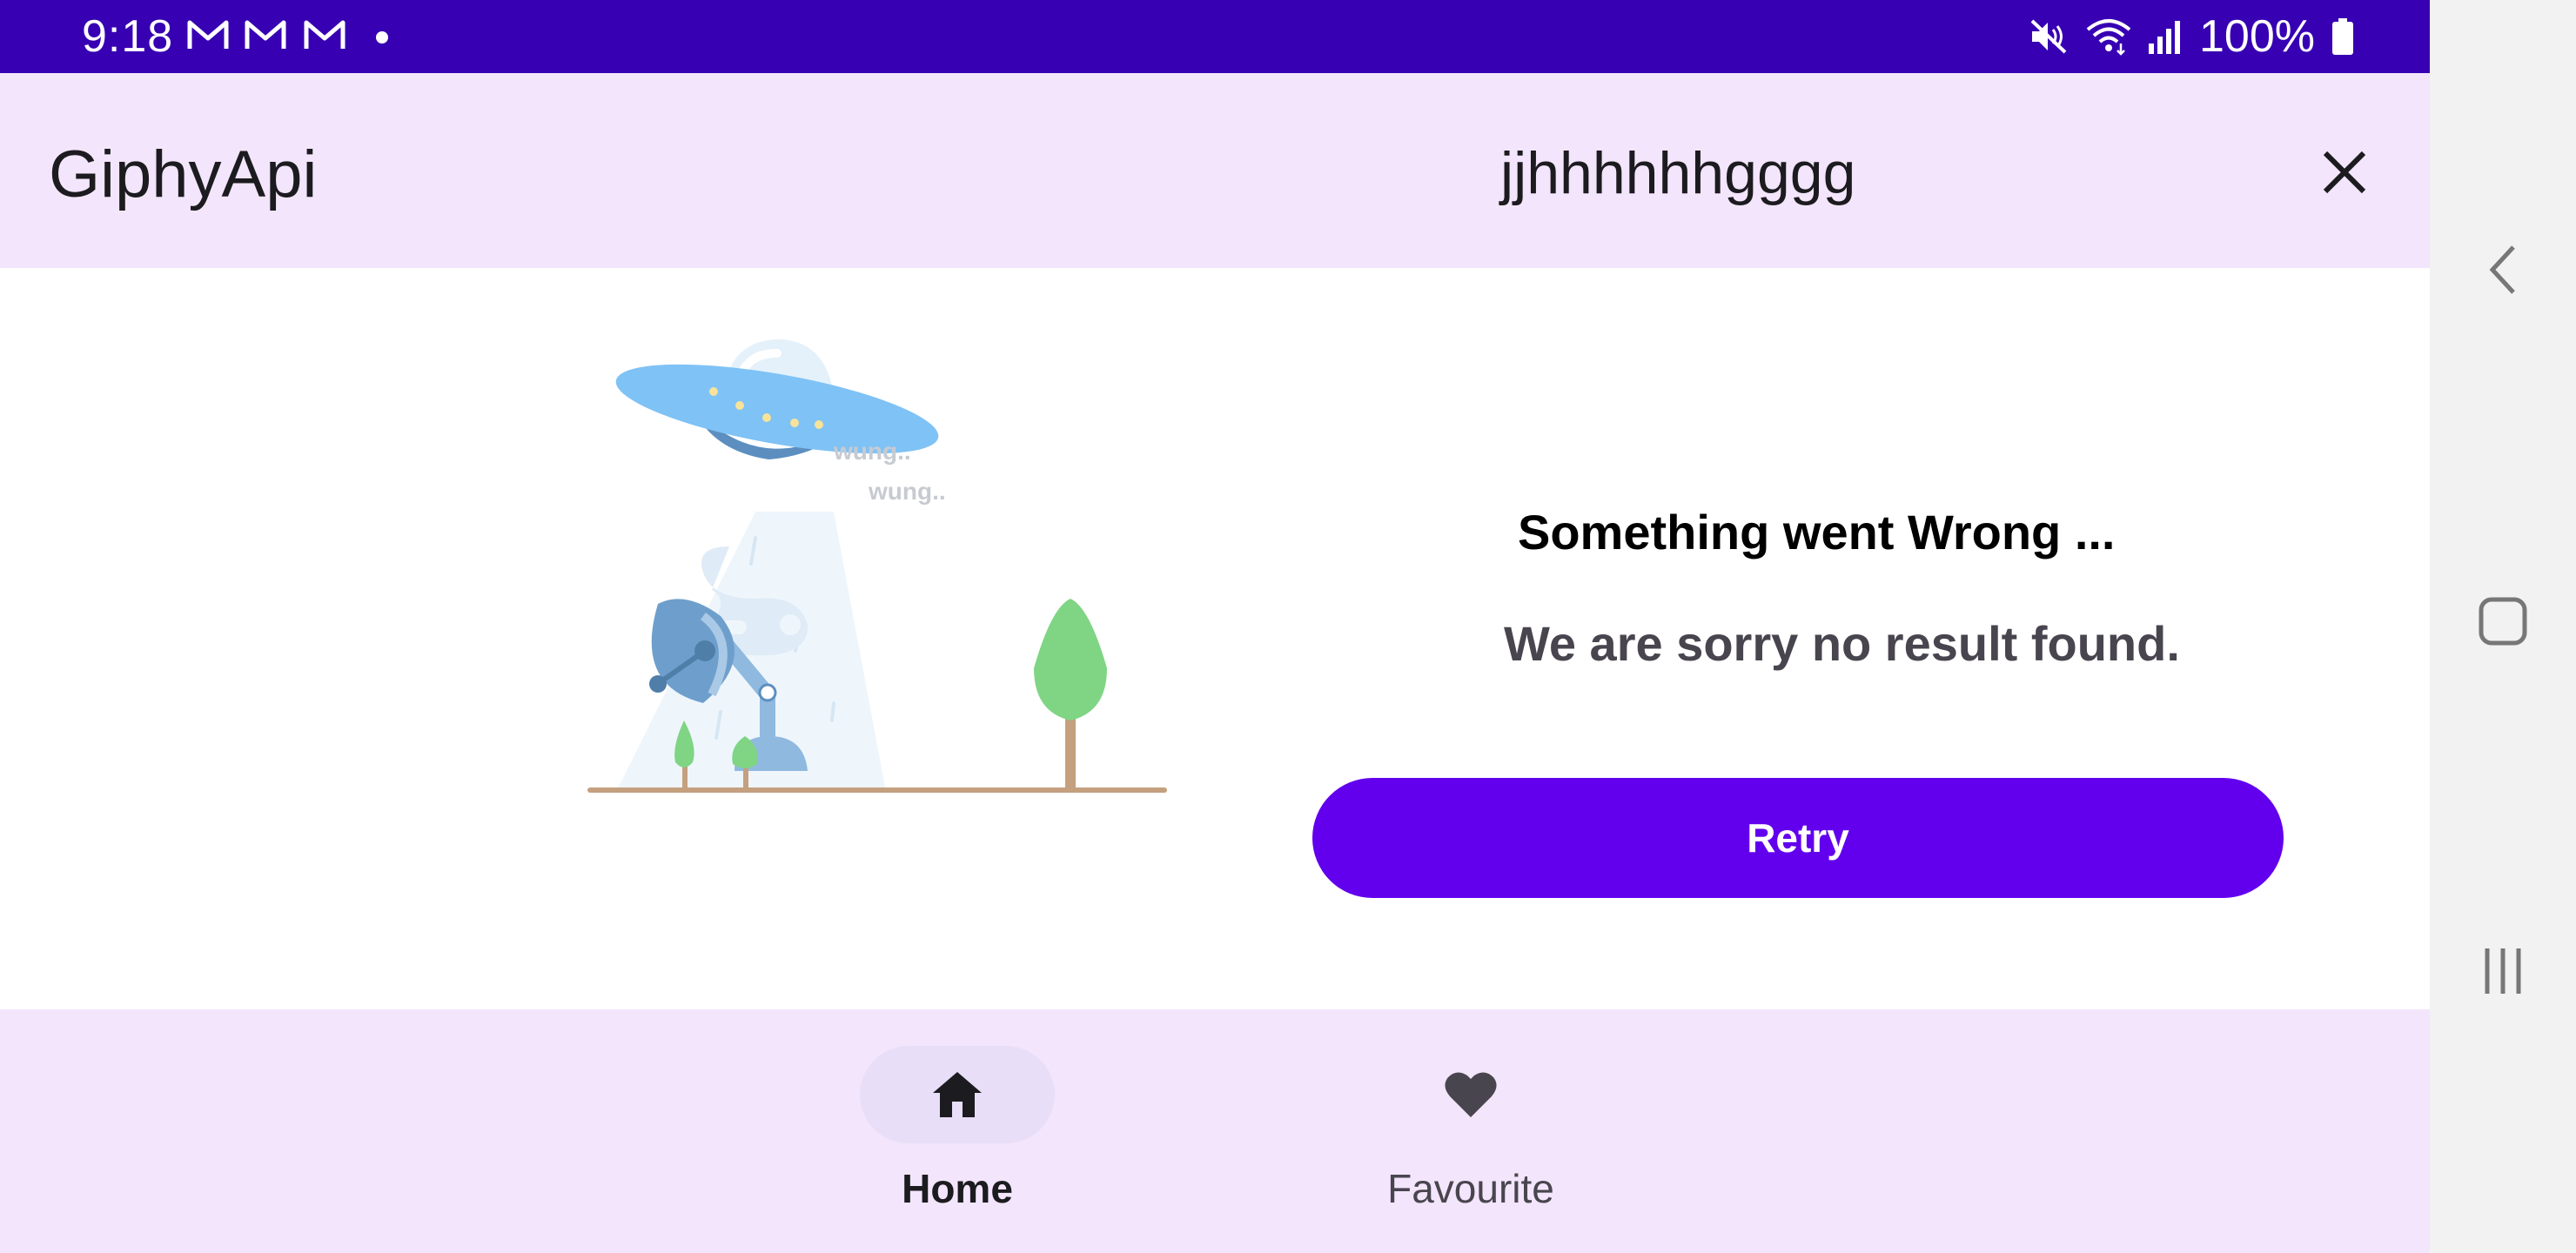 This screenshot has width=2576, height=1253. Describe the element at coordinates (1842, 643) in the screenshot. I see `error-message: We are sorry no result found.` at that location.